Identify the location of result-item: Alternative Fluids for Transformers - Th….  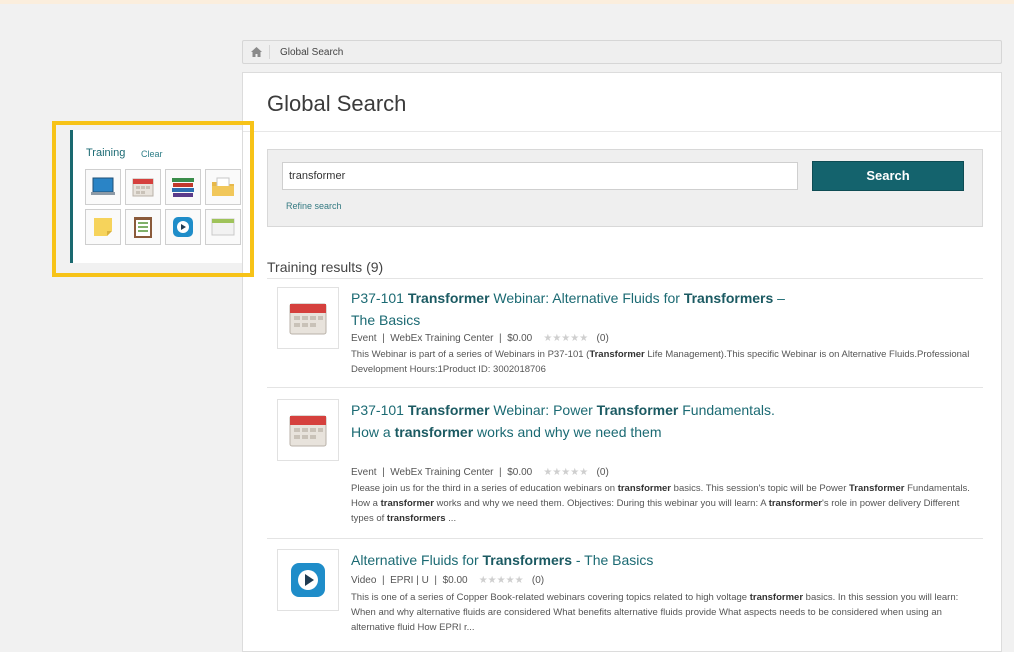
(630, 599).